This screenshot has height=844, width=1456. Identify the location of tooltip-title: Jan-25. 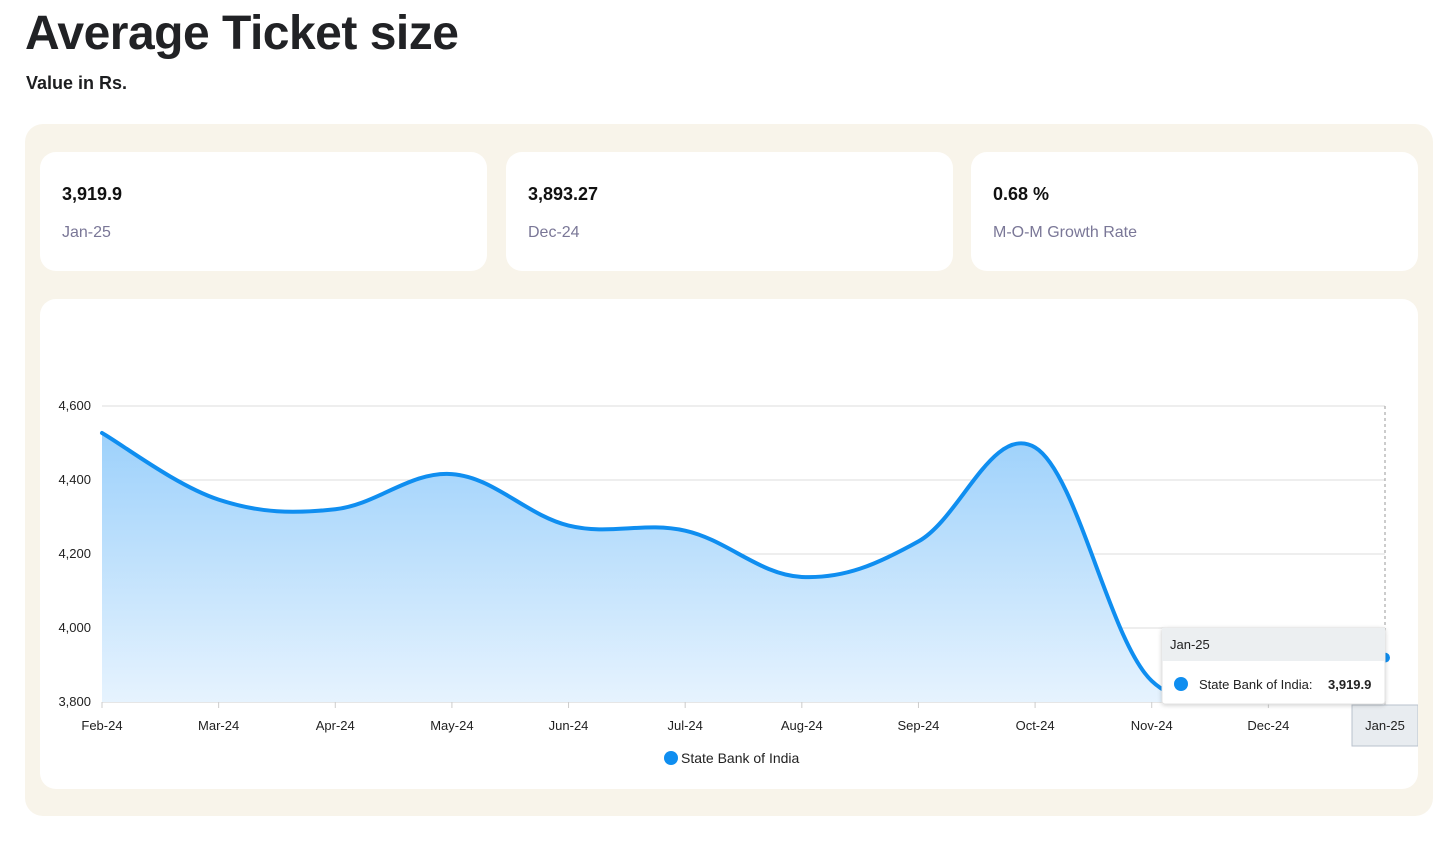
(1190, 644).